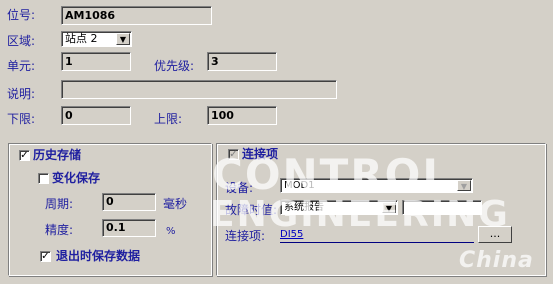 The image size is (553, 284). I want to click on priority-input: 3, so click(242, 61).